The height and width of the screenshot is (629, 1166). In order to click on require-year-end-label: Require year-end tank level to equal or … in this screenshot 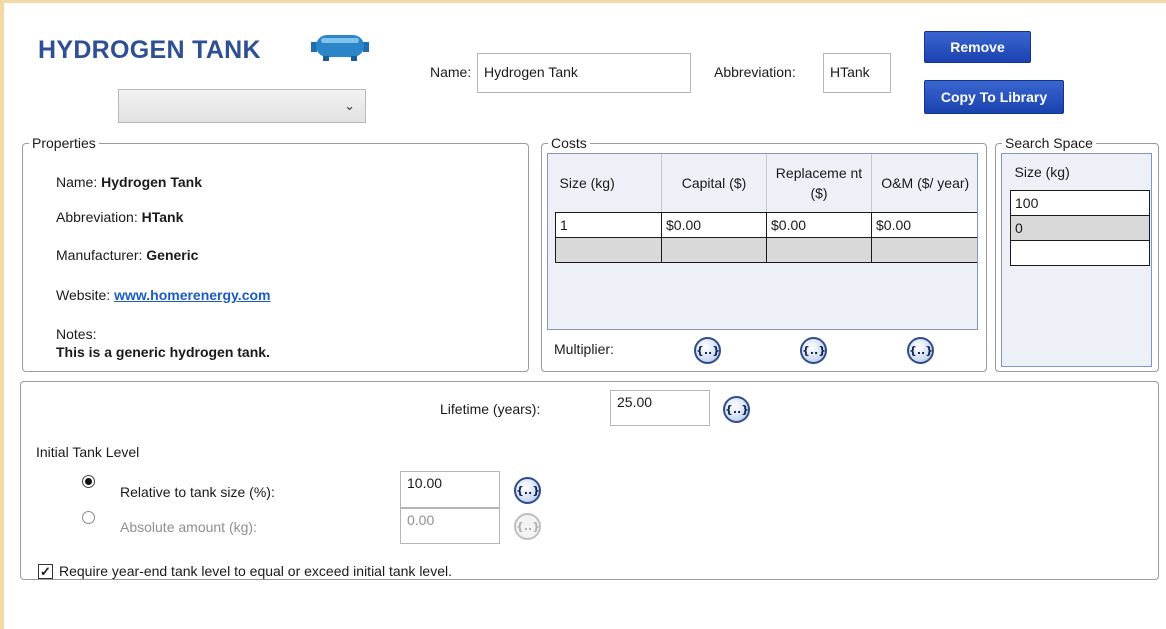, I will do `click(256, 571)`.